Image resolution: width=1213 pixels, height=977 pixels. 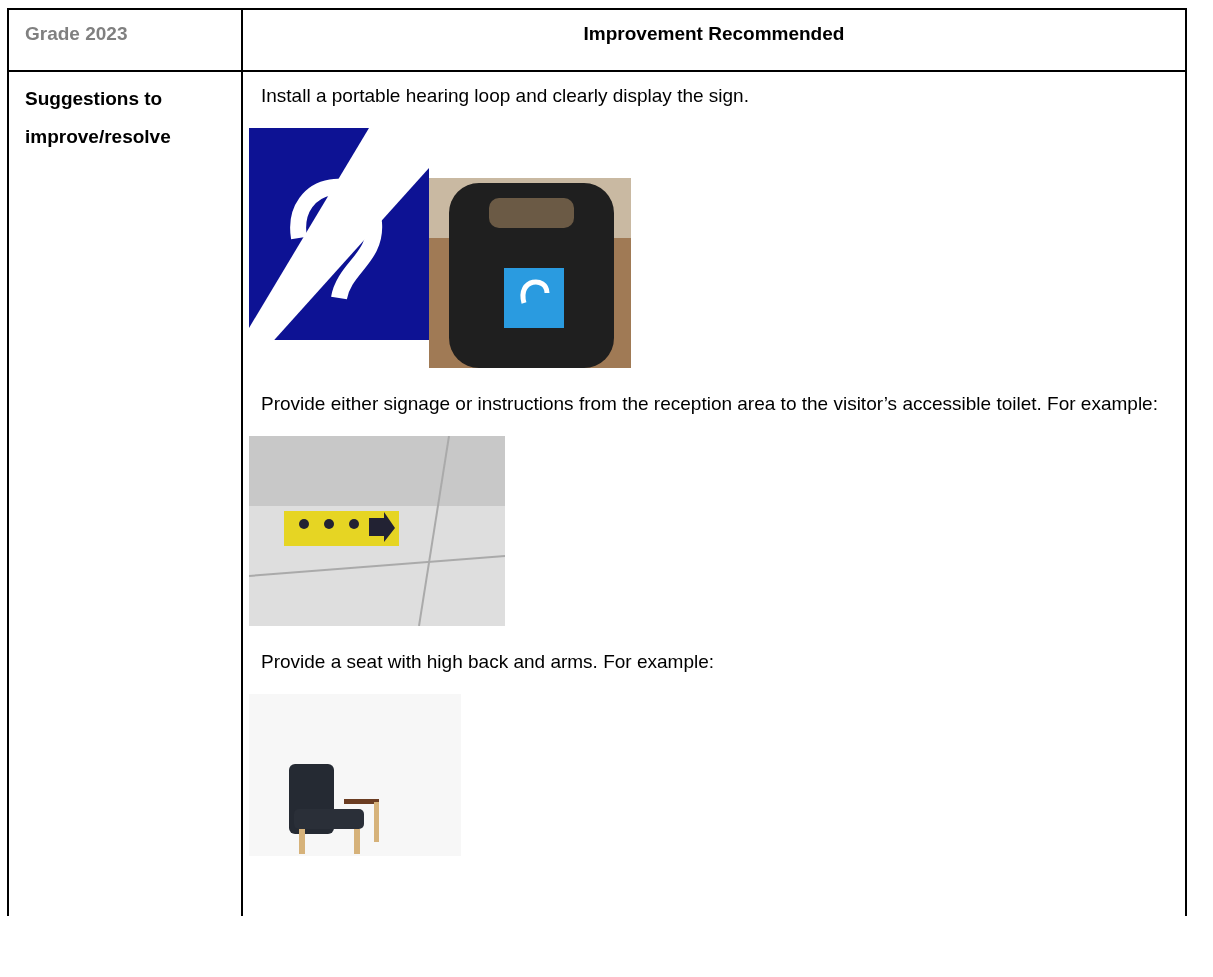 I want to click on column-header: Improvement Recommended, so click(x=714, y=40).